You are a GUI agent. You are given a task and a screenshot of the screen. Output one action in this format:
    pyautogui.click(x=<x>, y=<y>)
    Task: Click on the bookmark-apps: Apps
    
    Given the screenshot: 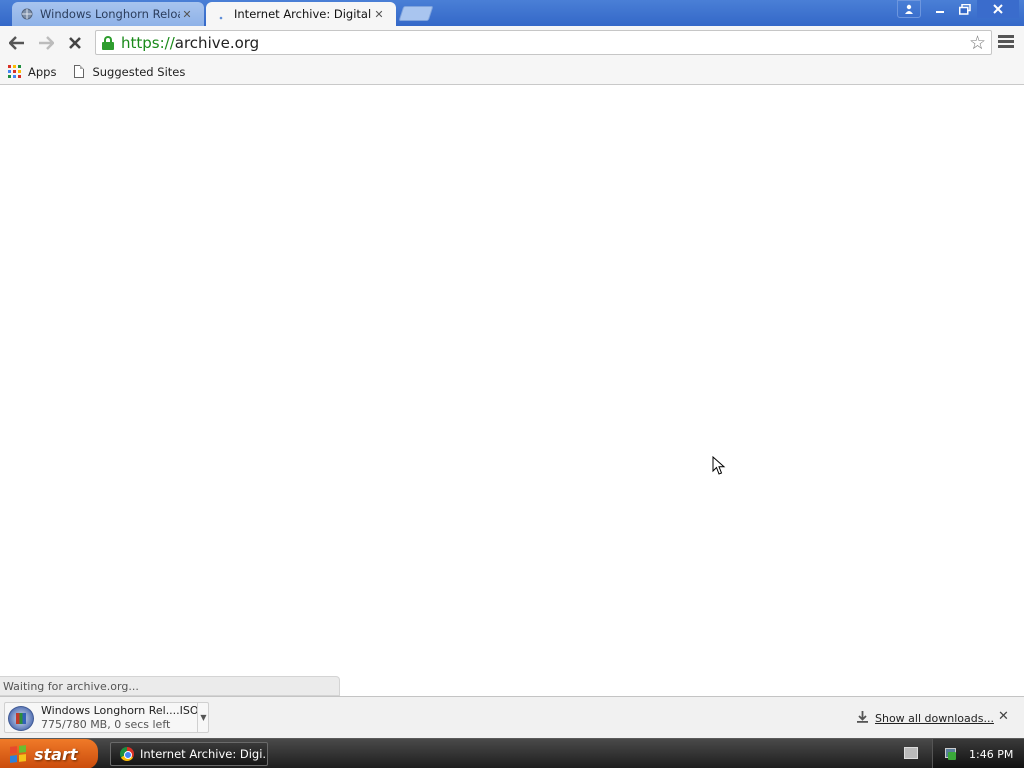 What is the action you would take?
    pyautogui.click(x=32, y=72)
    